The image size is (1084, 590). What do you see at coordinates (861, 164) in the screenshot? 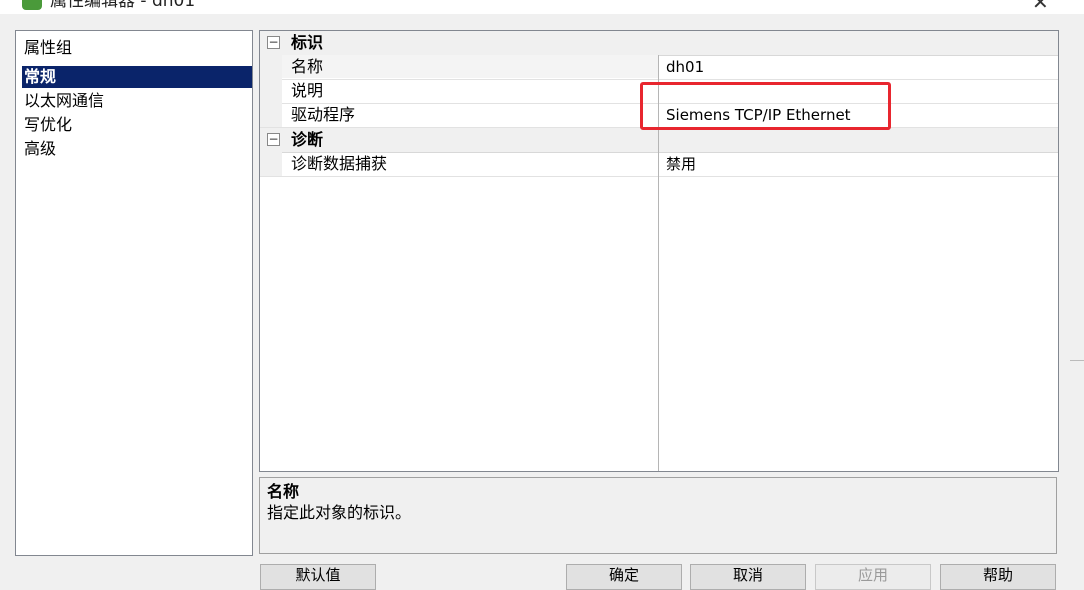
I see `property-value-diagnostics-capture: 禁用` at bounding box center [861, 164].